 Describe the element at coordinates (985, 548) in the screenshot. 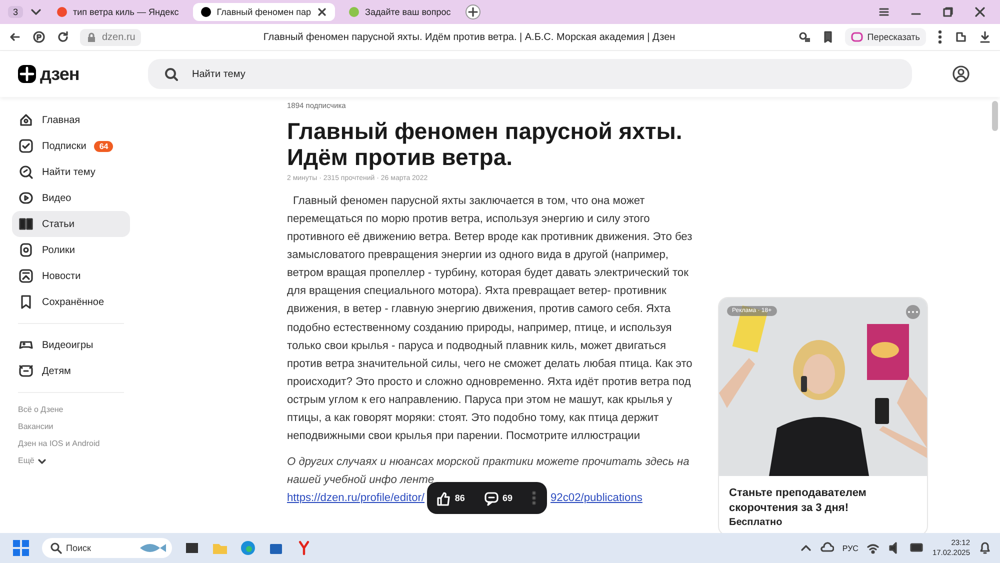

I see `bell-icon` at that location.